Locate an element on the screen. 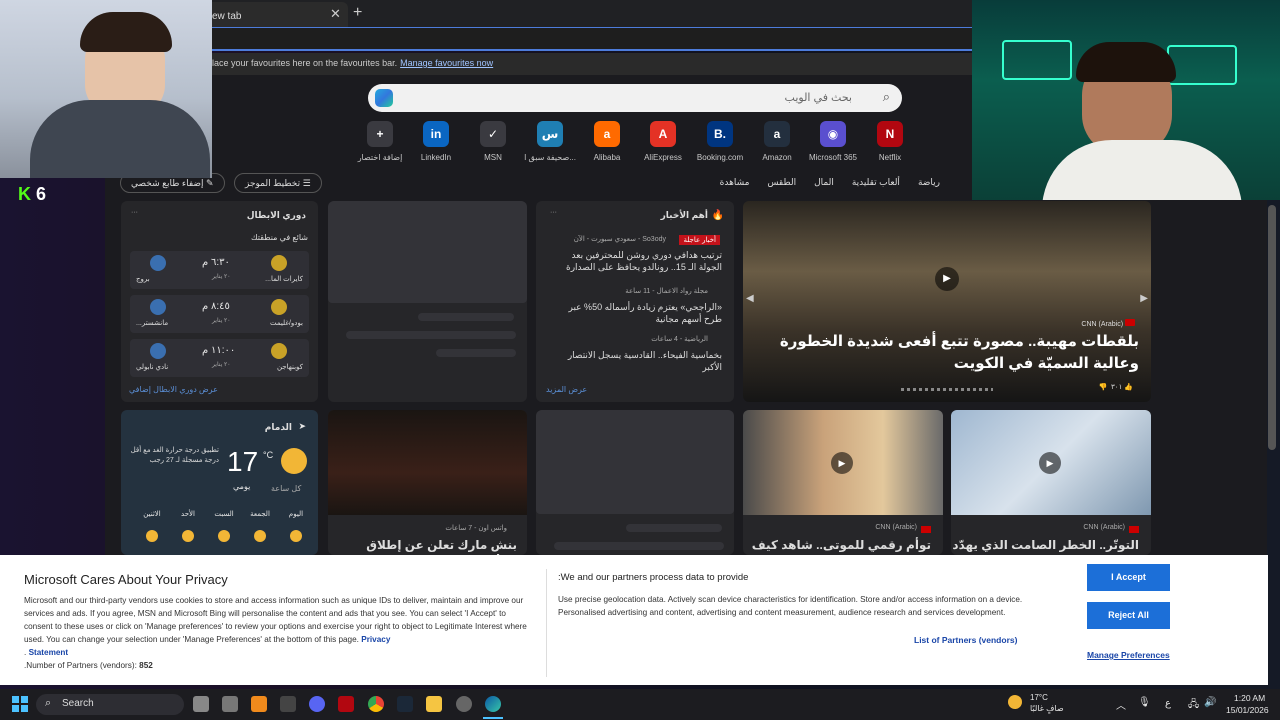 The image size is (1280, 720). quick-link: + إضافة اختصار is located at coordinates (380, 141).